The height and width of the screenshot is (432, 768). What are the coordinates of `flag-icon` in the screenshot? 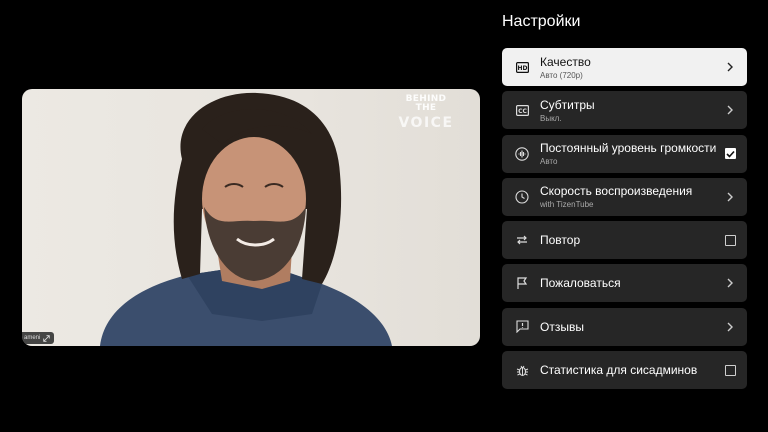 It's located at (522, 283).